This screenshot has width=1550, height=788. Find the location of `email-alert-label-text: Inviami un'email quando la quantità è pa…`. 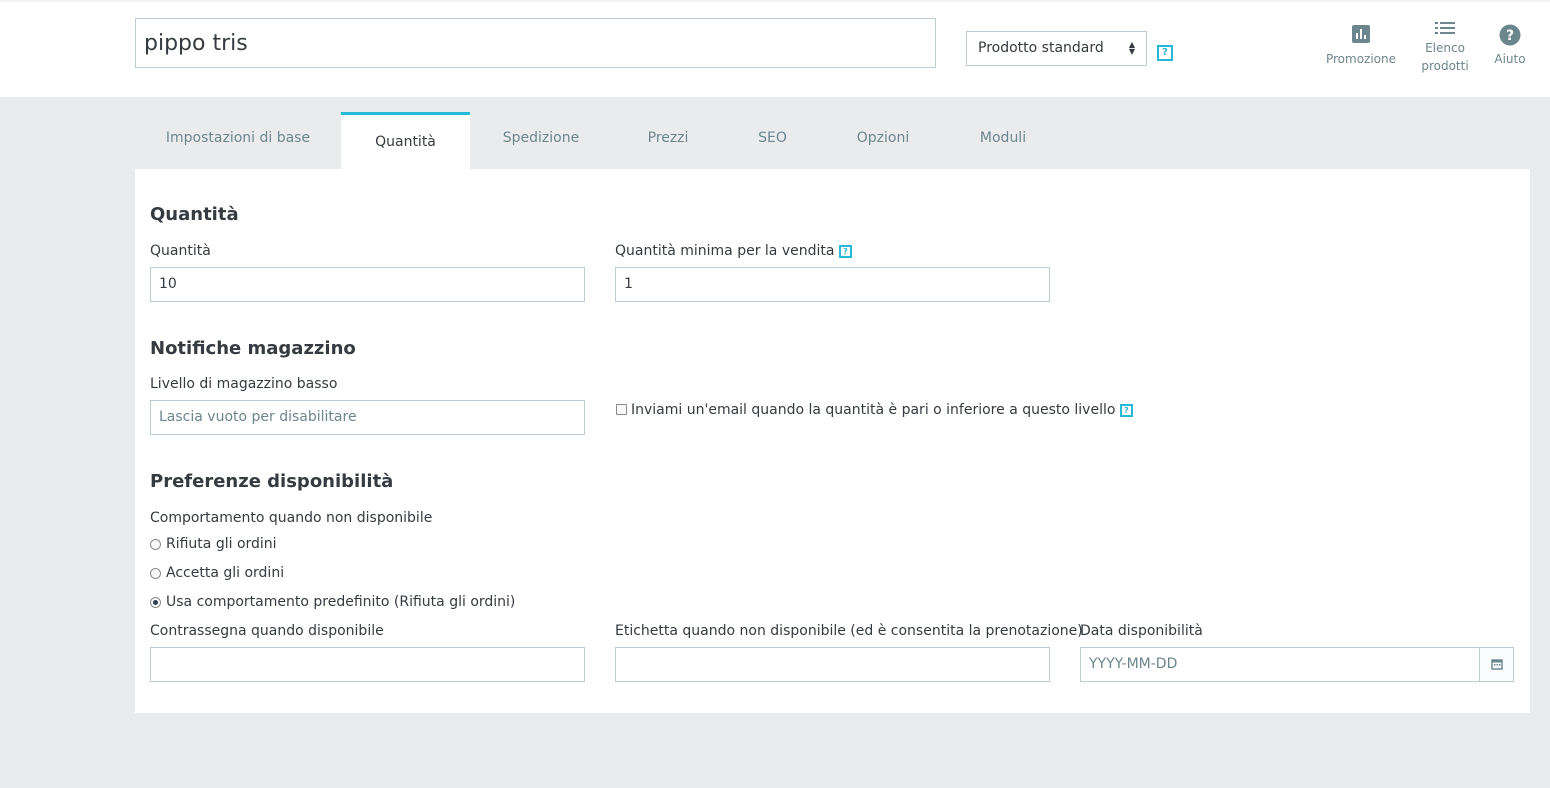

email-alert-label-text: Inviami un'email quando la quantità è pa… is located at coordinates (873, 410).